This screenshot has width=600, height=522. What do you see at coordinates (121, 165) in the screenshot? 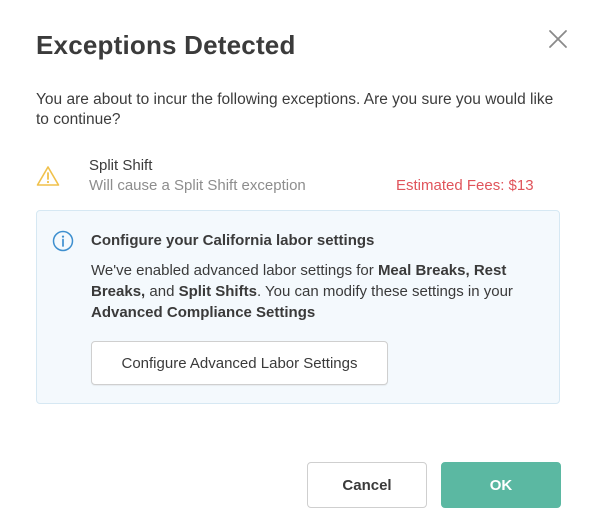
I see `exception-name: Split Shift` at bounding box center [121, 165].